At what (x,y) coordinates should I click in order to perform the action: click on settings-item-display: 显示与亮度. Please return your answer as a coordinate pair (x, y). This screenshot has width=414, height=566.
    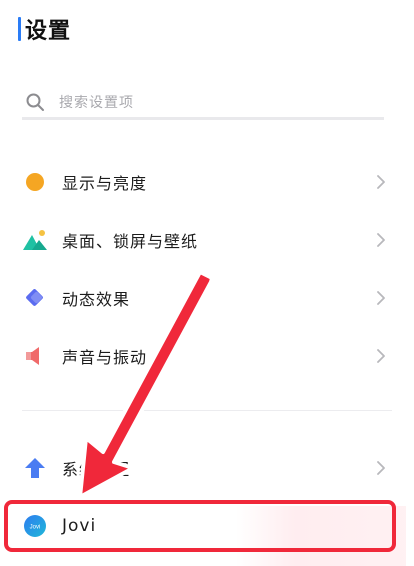
    Looking at the image, I should click on (207, 182).